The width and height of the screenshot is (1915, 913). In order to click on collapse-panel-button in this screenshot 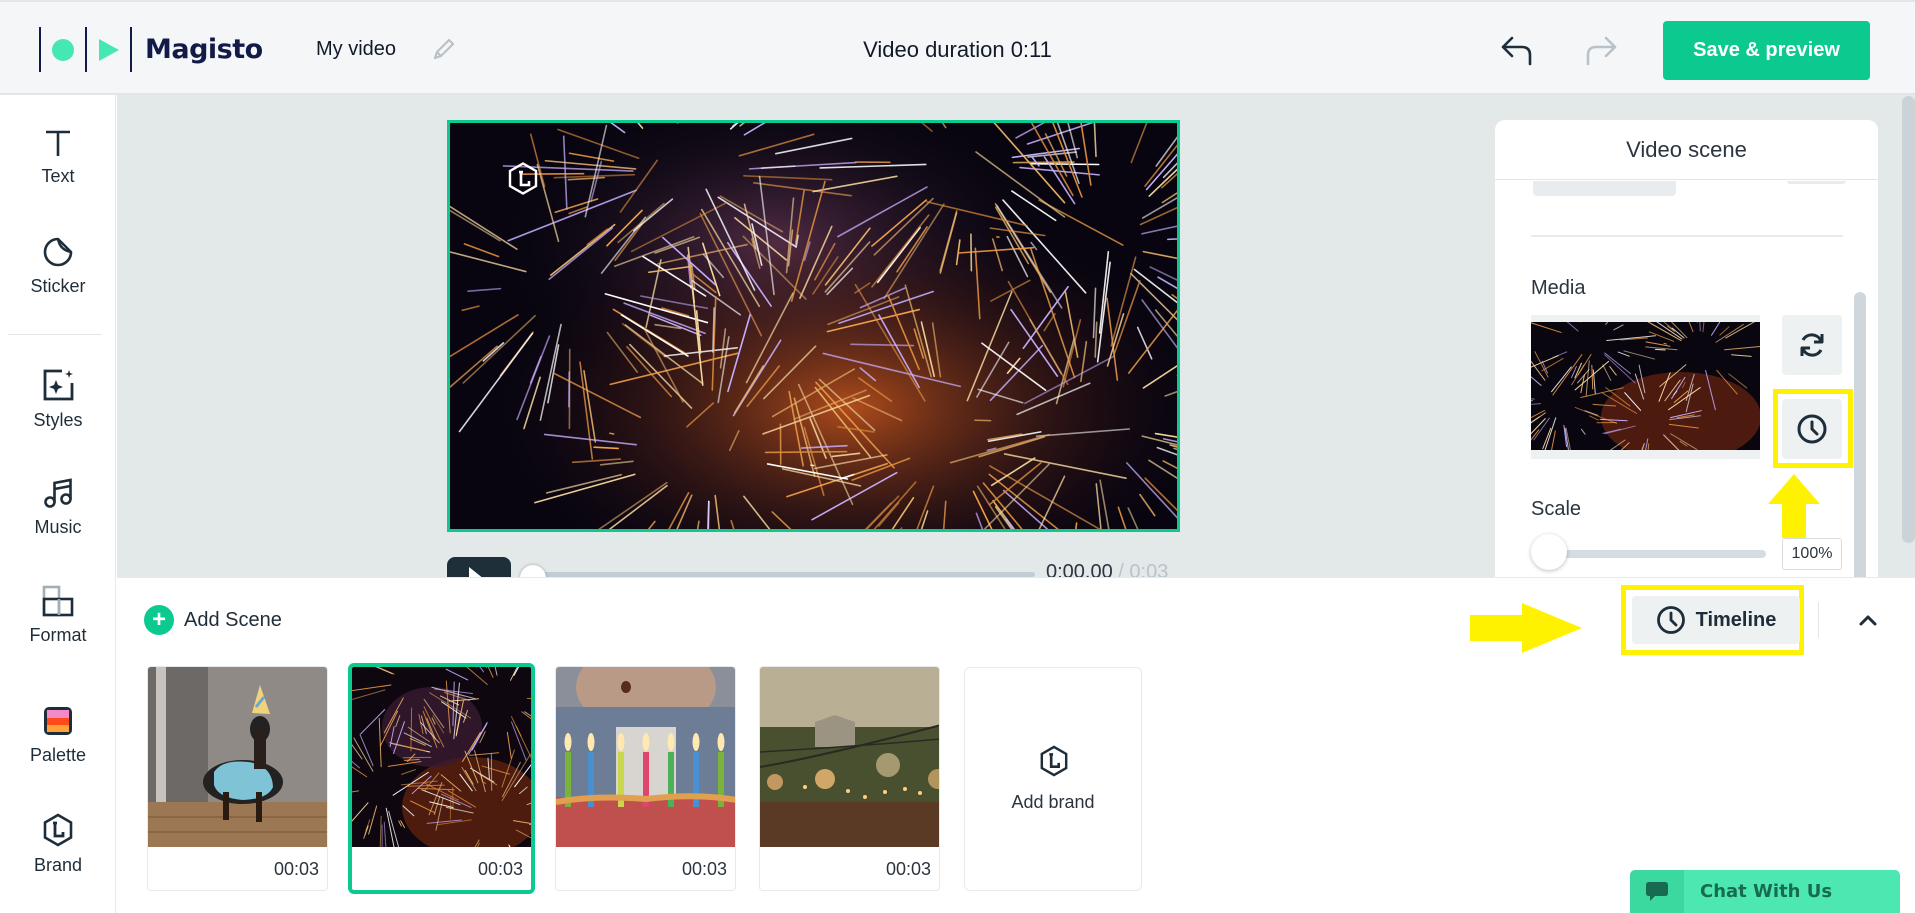, I will do `click(1868, 620)`.